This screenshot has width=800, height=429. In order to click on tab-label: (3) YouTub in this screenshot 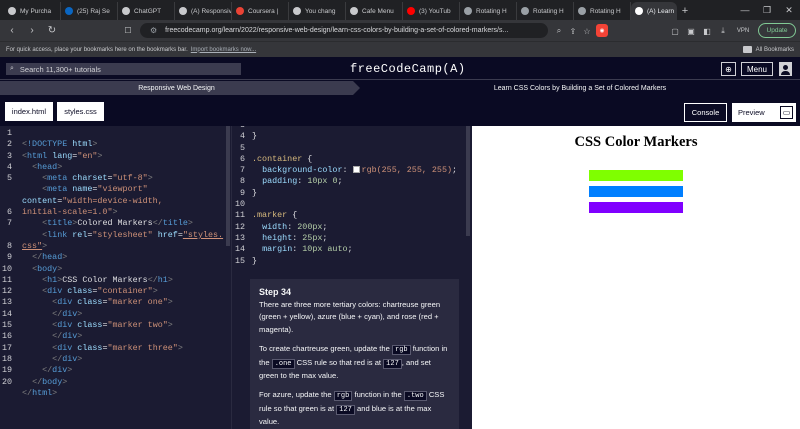, I will do `click(435, 11)`.